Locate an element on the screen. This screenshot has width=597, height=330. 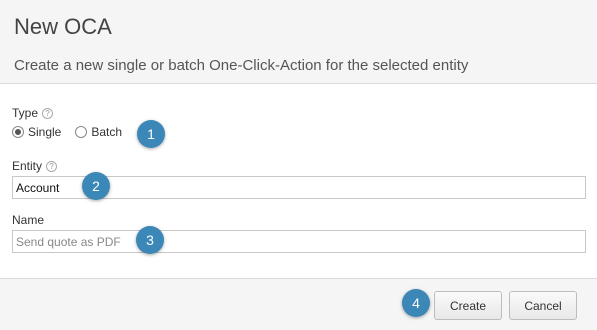
single-radio is located at coordinates (18, 132).